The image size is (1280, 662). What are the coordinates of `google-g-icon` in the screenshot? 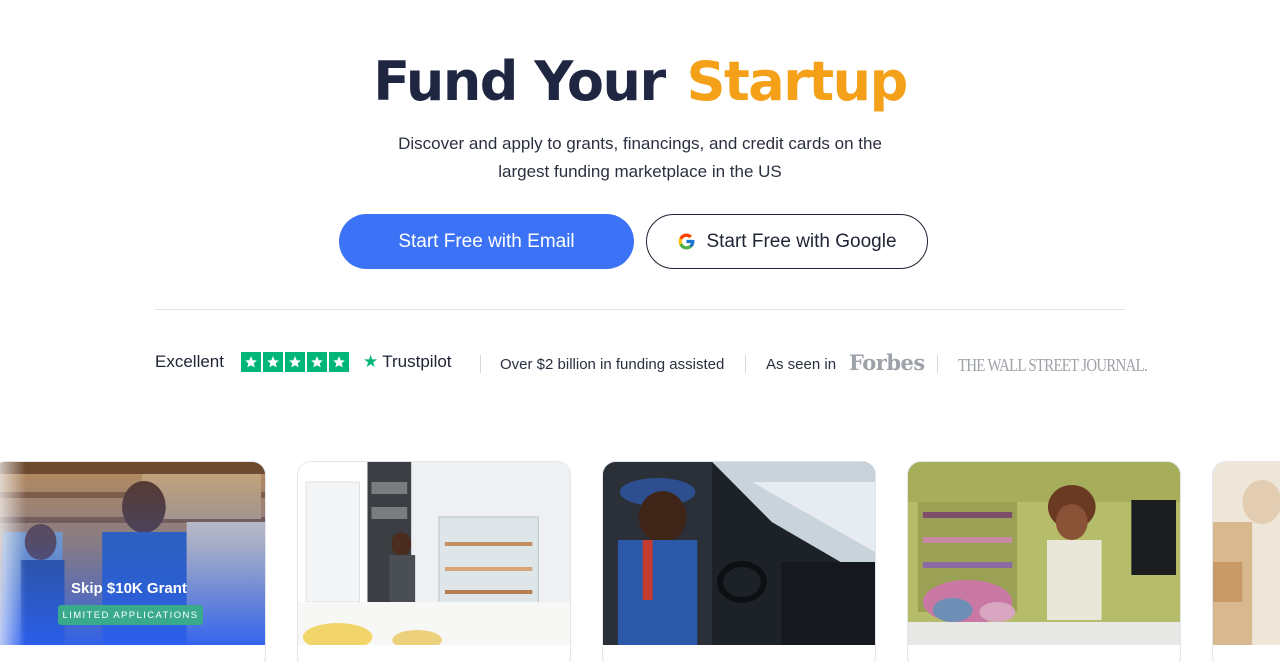 It's located at (687, 241).